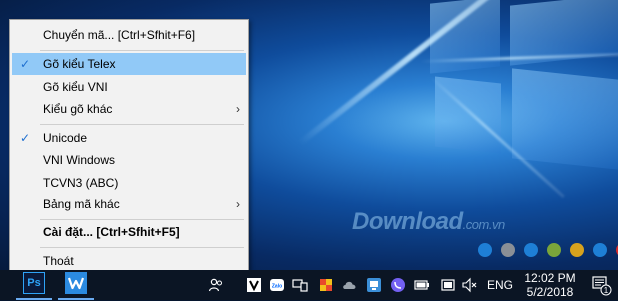 Image resolution: width=618 pixels, height=301 pixels. I want to click on people-icon, so click(216, 285).